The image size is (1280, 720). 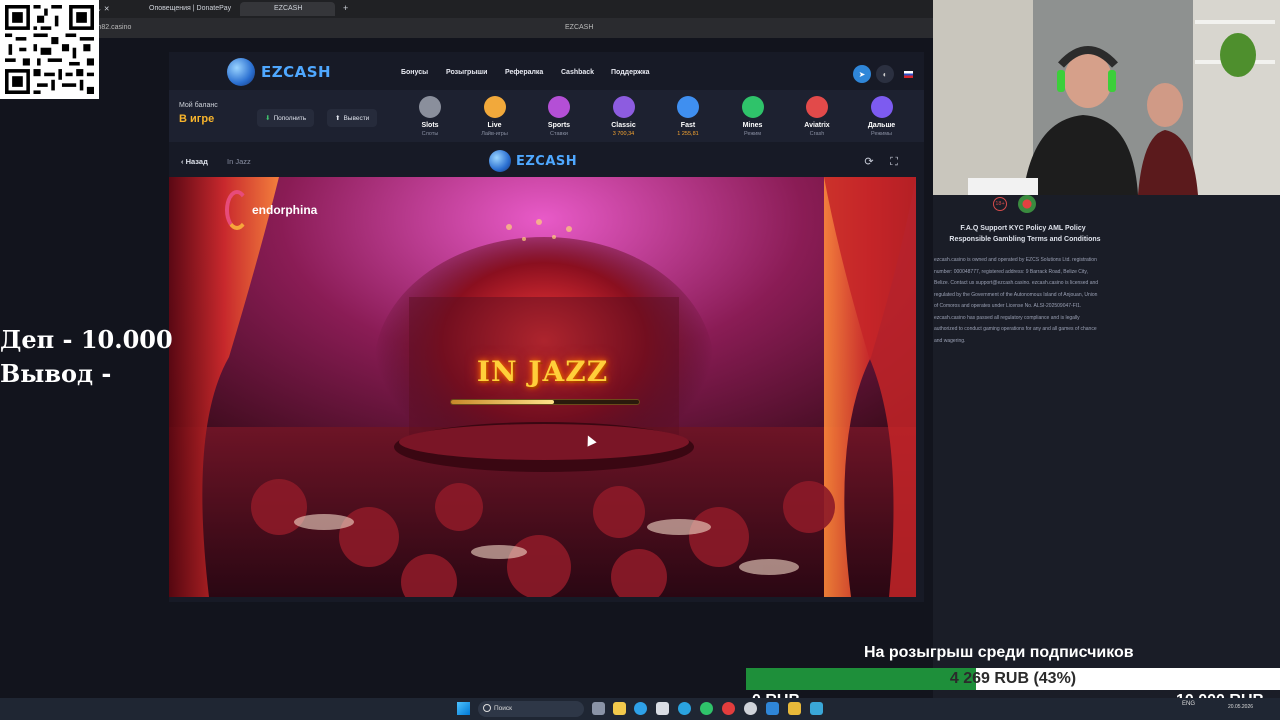 What do you see at coordinates (430, 134) in the screenshot?
I see `category-subtitle: Слоты` at bounding box center [430, 134].